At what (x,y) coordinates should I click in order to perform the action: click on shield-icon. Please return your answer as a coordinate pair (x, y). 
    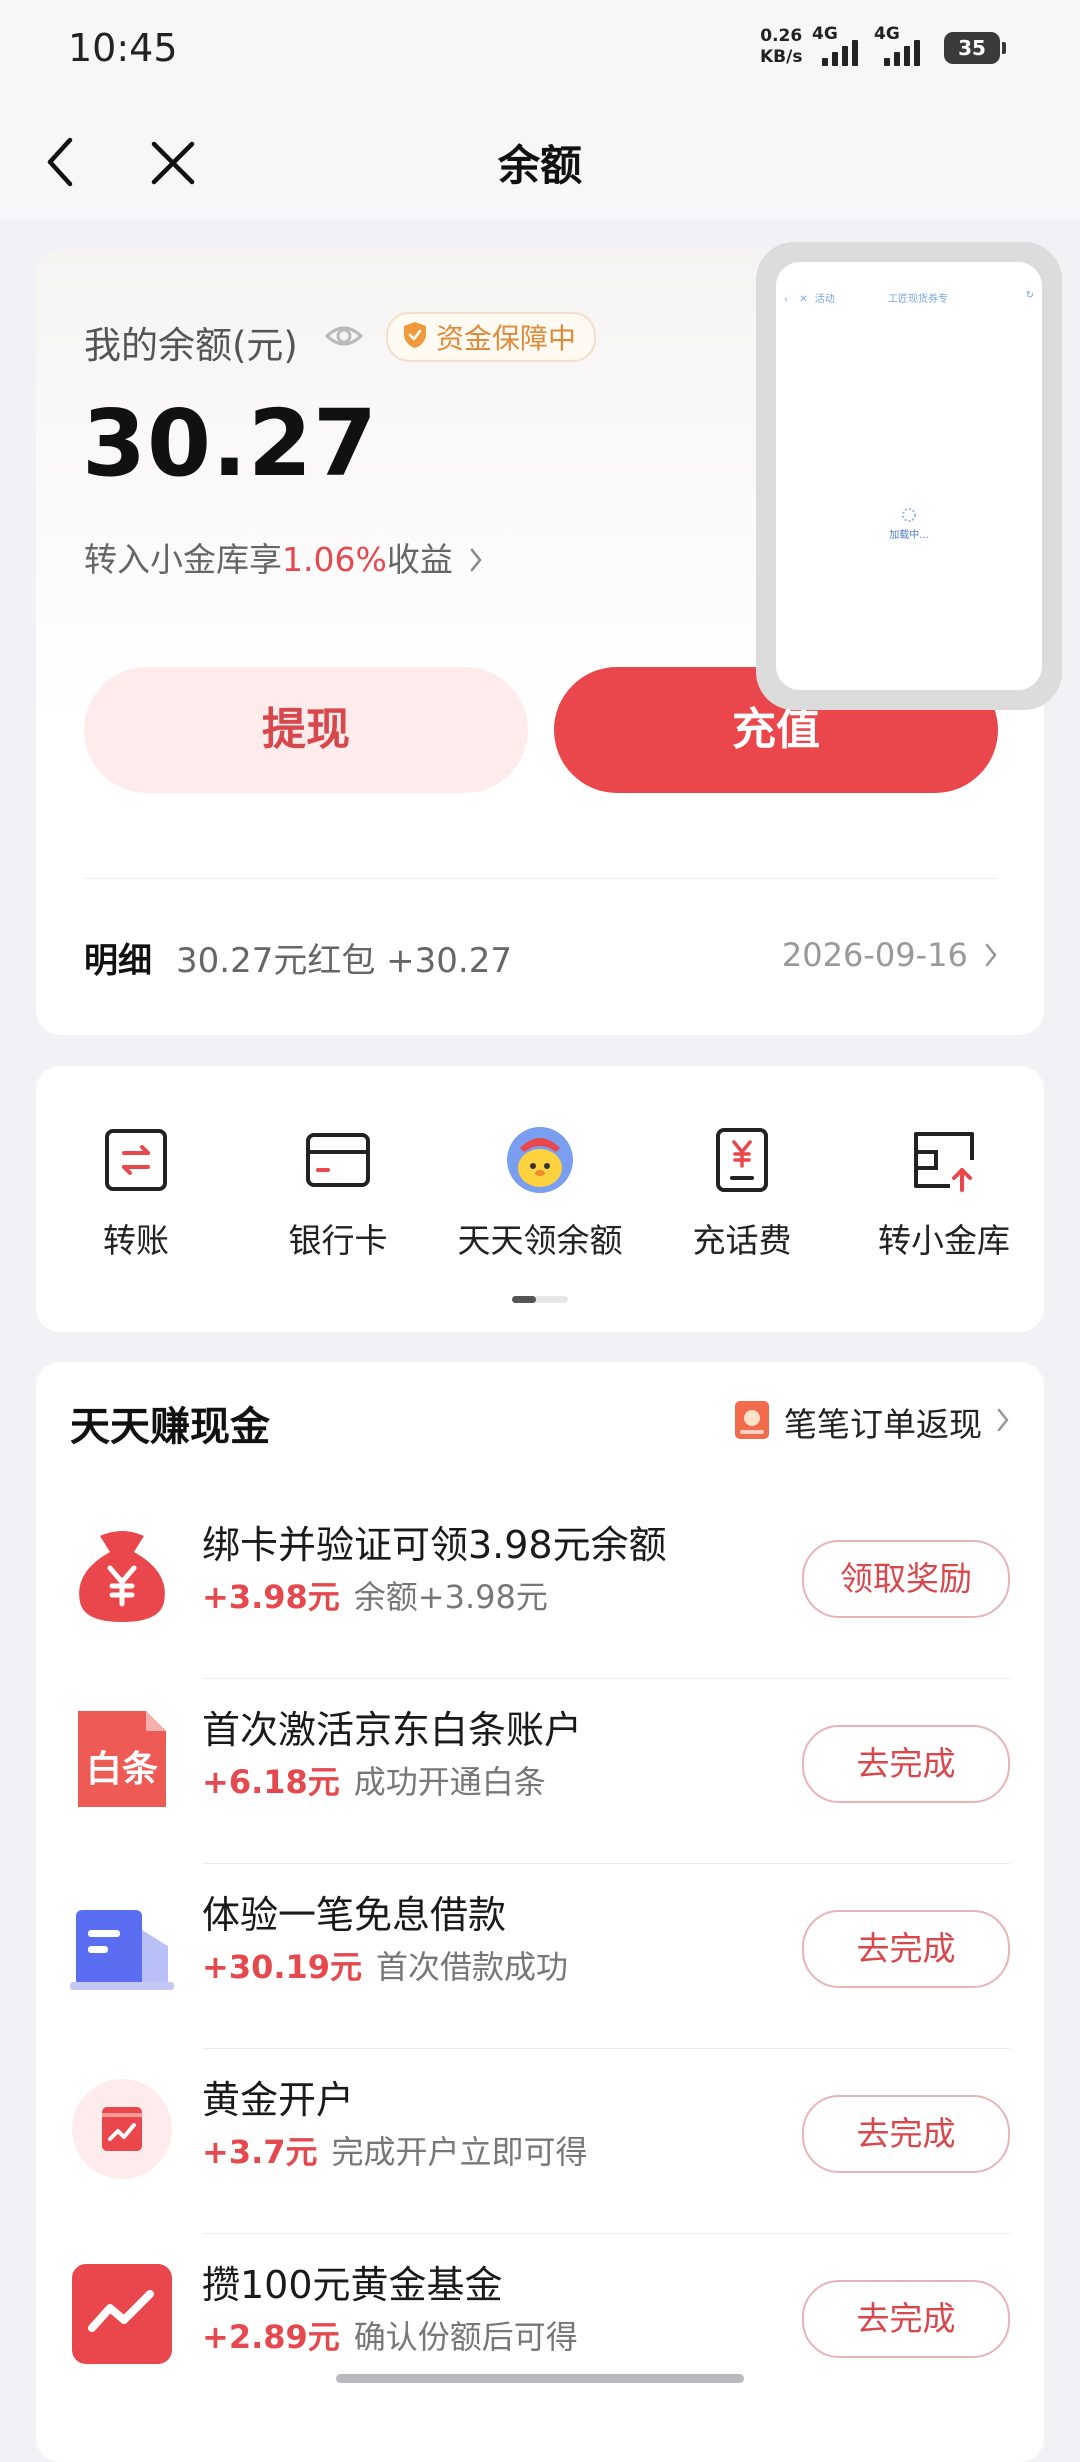
    Looking at the image, I should click on (415, 337).